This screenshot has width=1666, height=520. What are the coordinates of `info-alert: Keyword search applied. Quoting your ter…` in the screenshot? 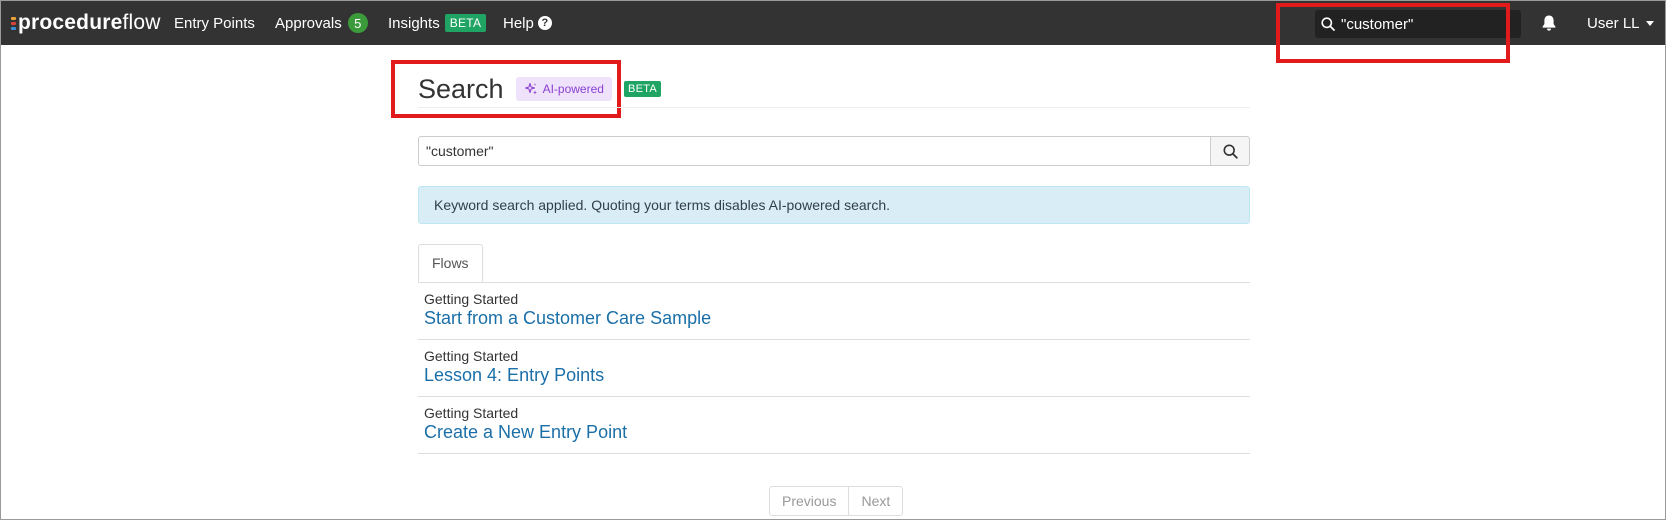 It's located at (834, 205).